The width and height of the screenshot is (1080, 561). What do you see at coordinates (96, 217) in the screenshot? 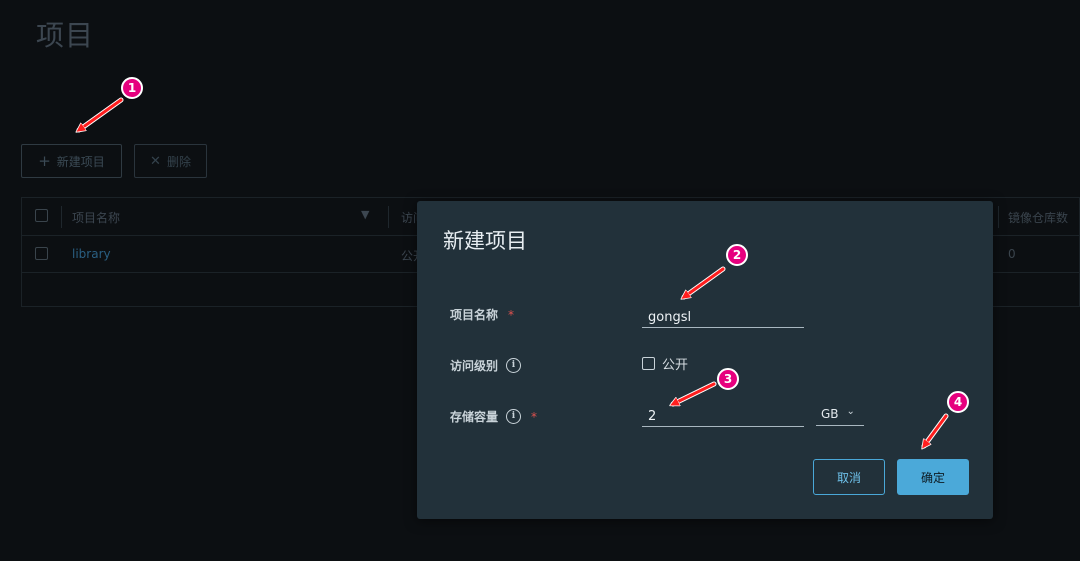
I see `header-project-name: 项目名称` at bounding box center [96, 217].